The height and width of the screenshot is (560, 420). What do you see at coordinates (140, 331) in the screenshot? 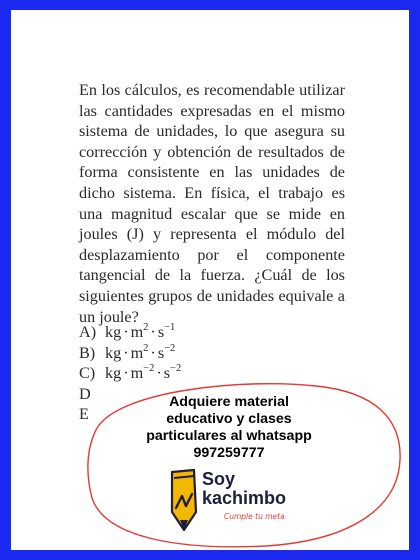
I see `option-expression: kg · m2 · s−1` at bounding box center [140, 331].